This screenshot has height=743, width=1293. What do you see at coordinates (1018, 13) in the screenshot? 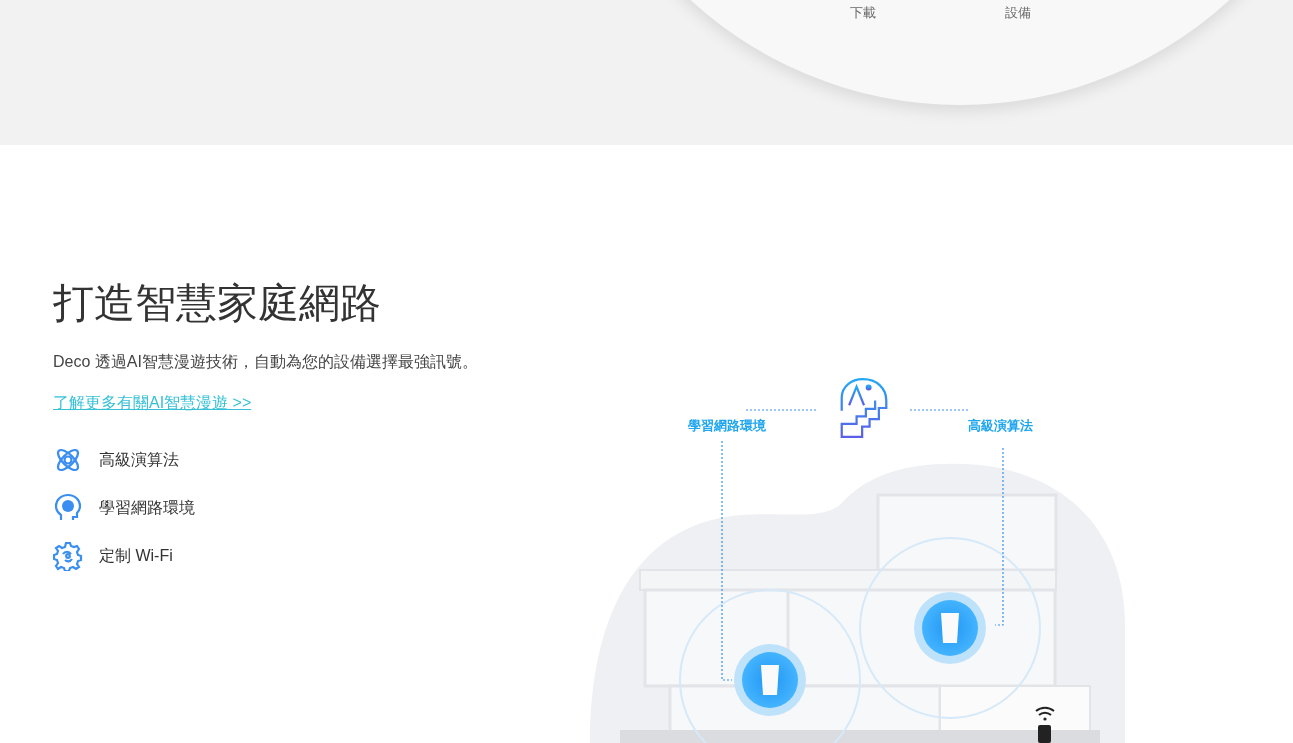
I see `feature-caption: 設備` at bounding box center [1018, 13].